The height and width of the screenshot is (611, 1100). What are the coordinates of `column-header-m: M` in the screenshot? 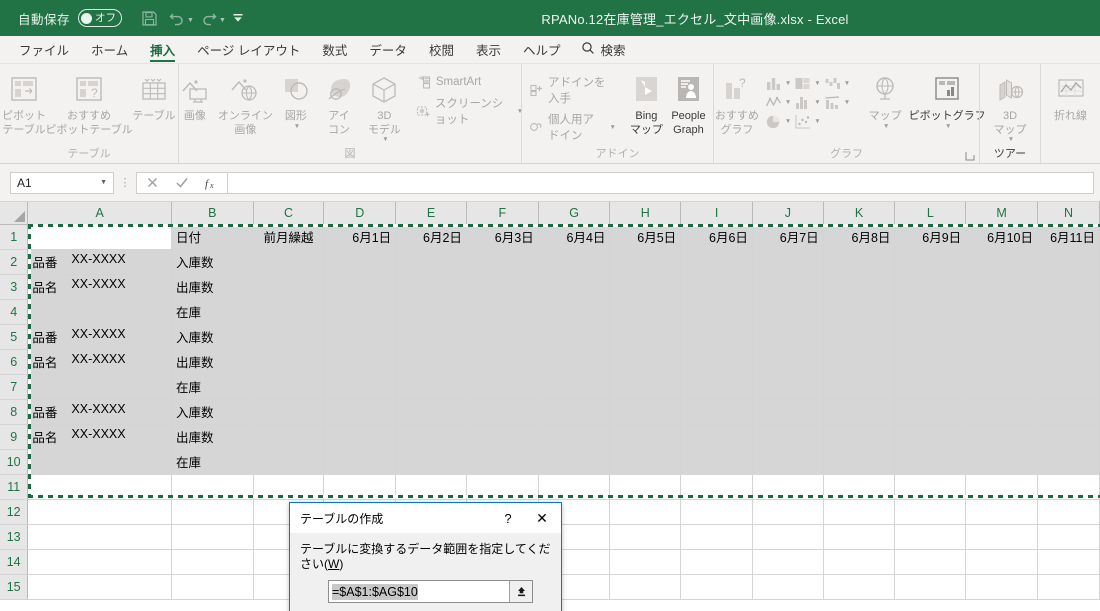 It's located at (1001, 213).